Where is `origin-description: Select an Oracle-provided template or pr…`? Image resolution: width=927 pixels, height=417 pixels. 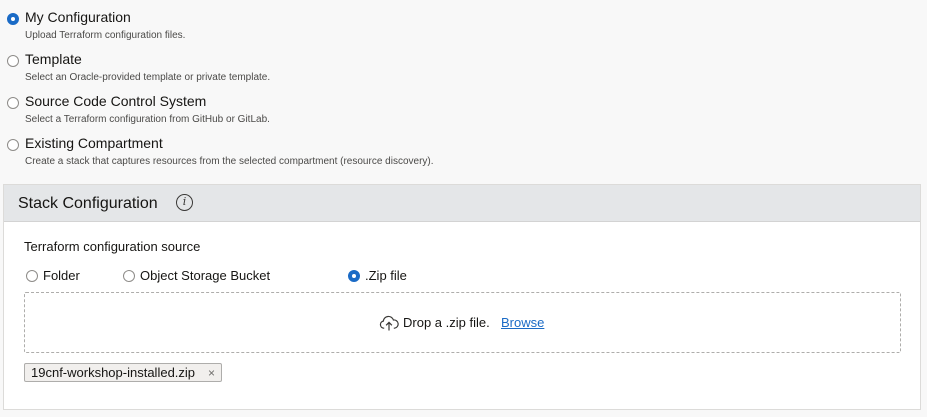 origin-description: Select an Oracle-provided template or pr… is located at coordinates (148, 77).